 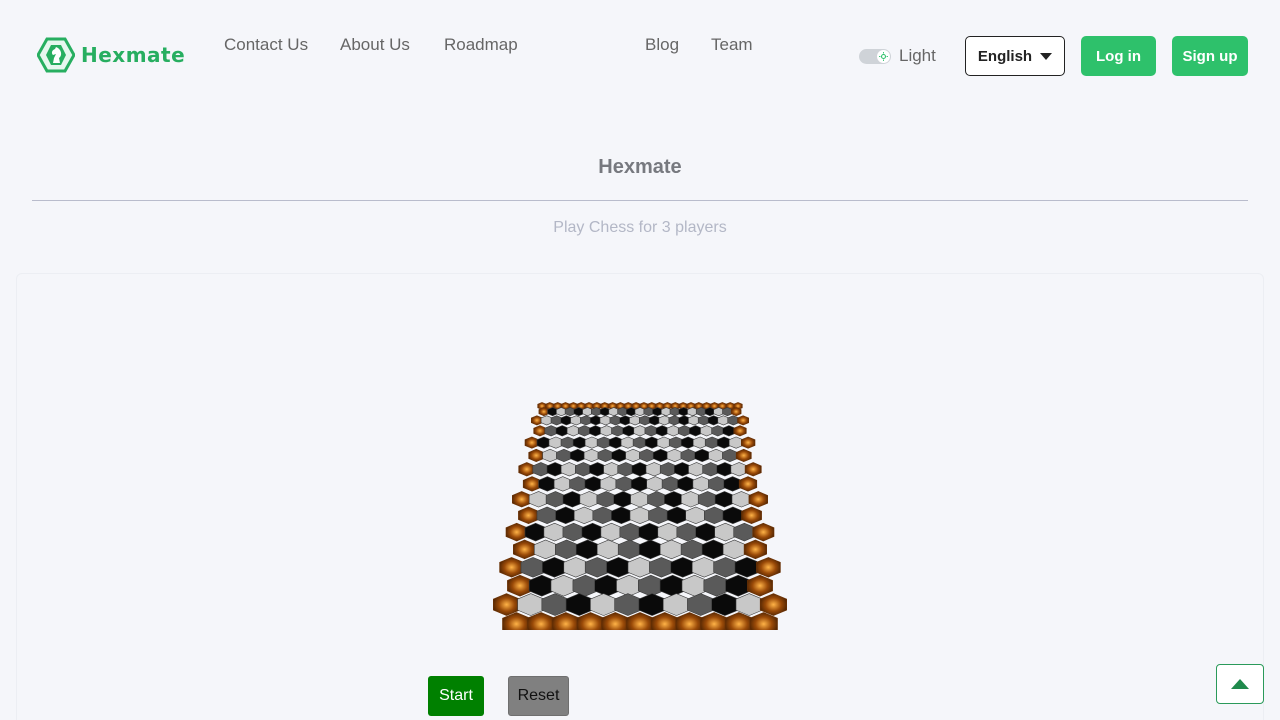 What do you see at coordinates (662, 45) in the screenshot?
I see `nav-link-blog: Blog` at bounding box center [662, 45].